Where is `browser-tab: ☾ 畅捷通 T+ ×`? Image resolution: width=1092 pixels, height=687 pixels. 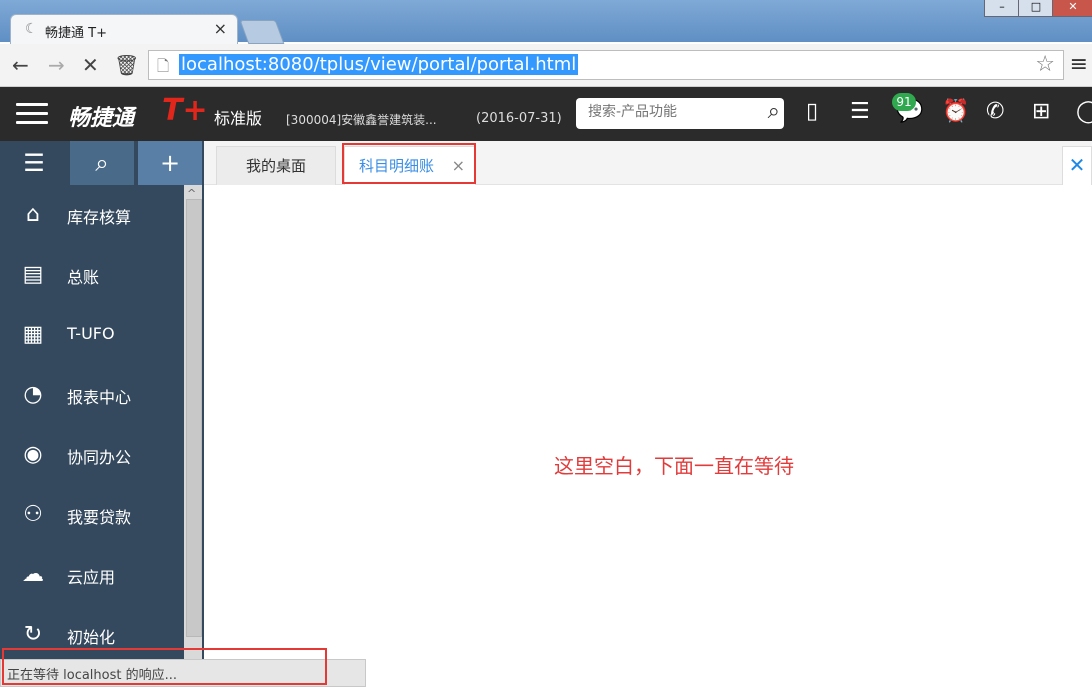 browser-tab: ☾ 畅捷通 T+ × is located at coordinates (124, 29).